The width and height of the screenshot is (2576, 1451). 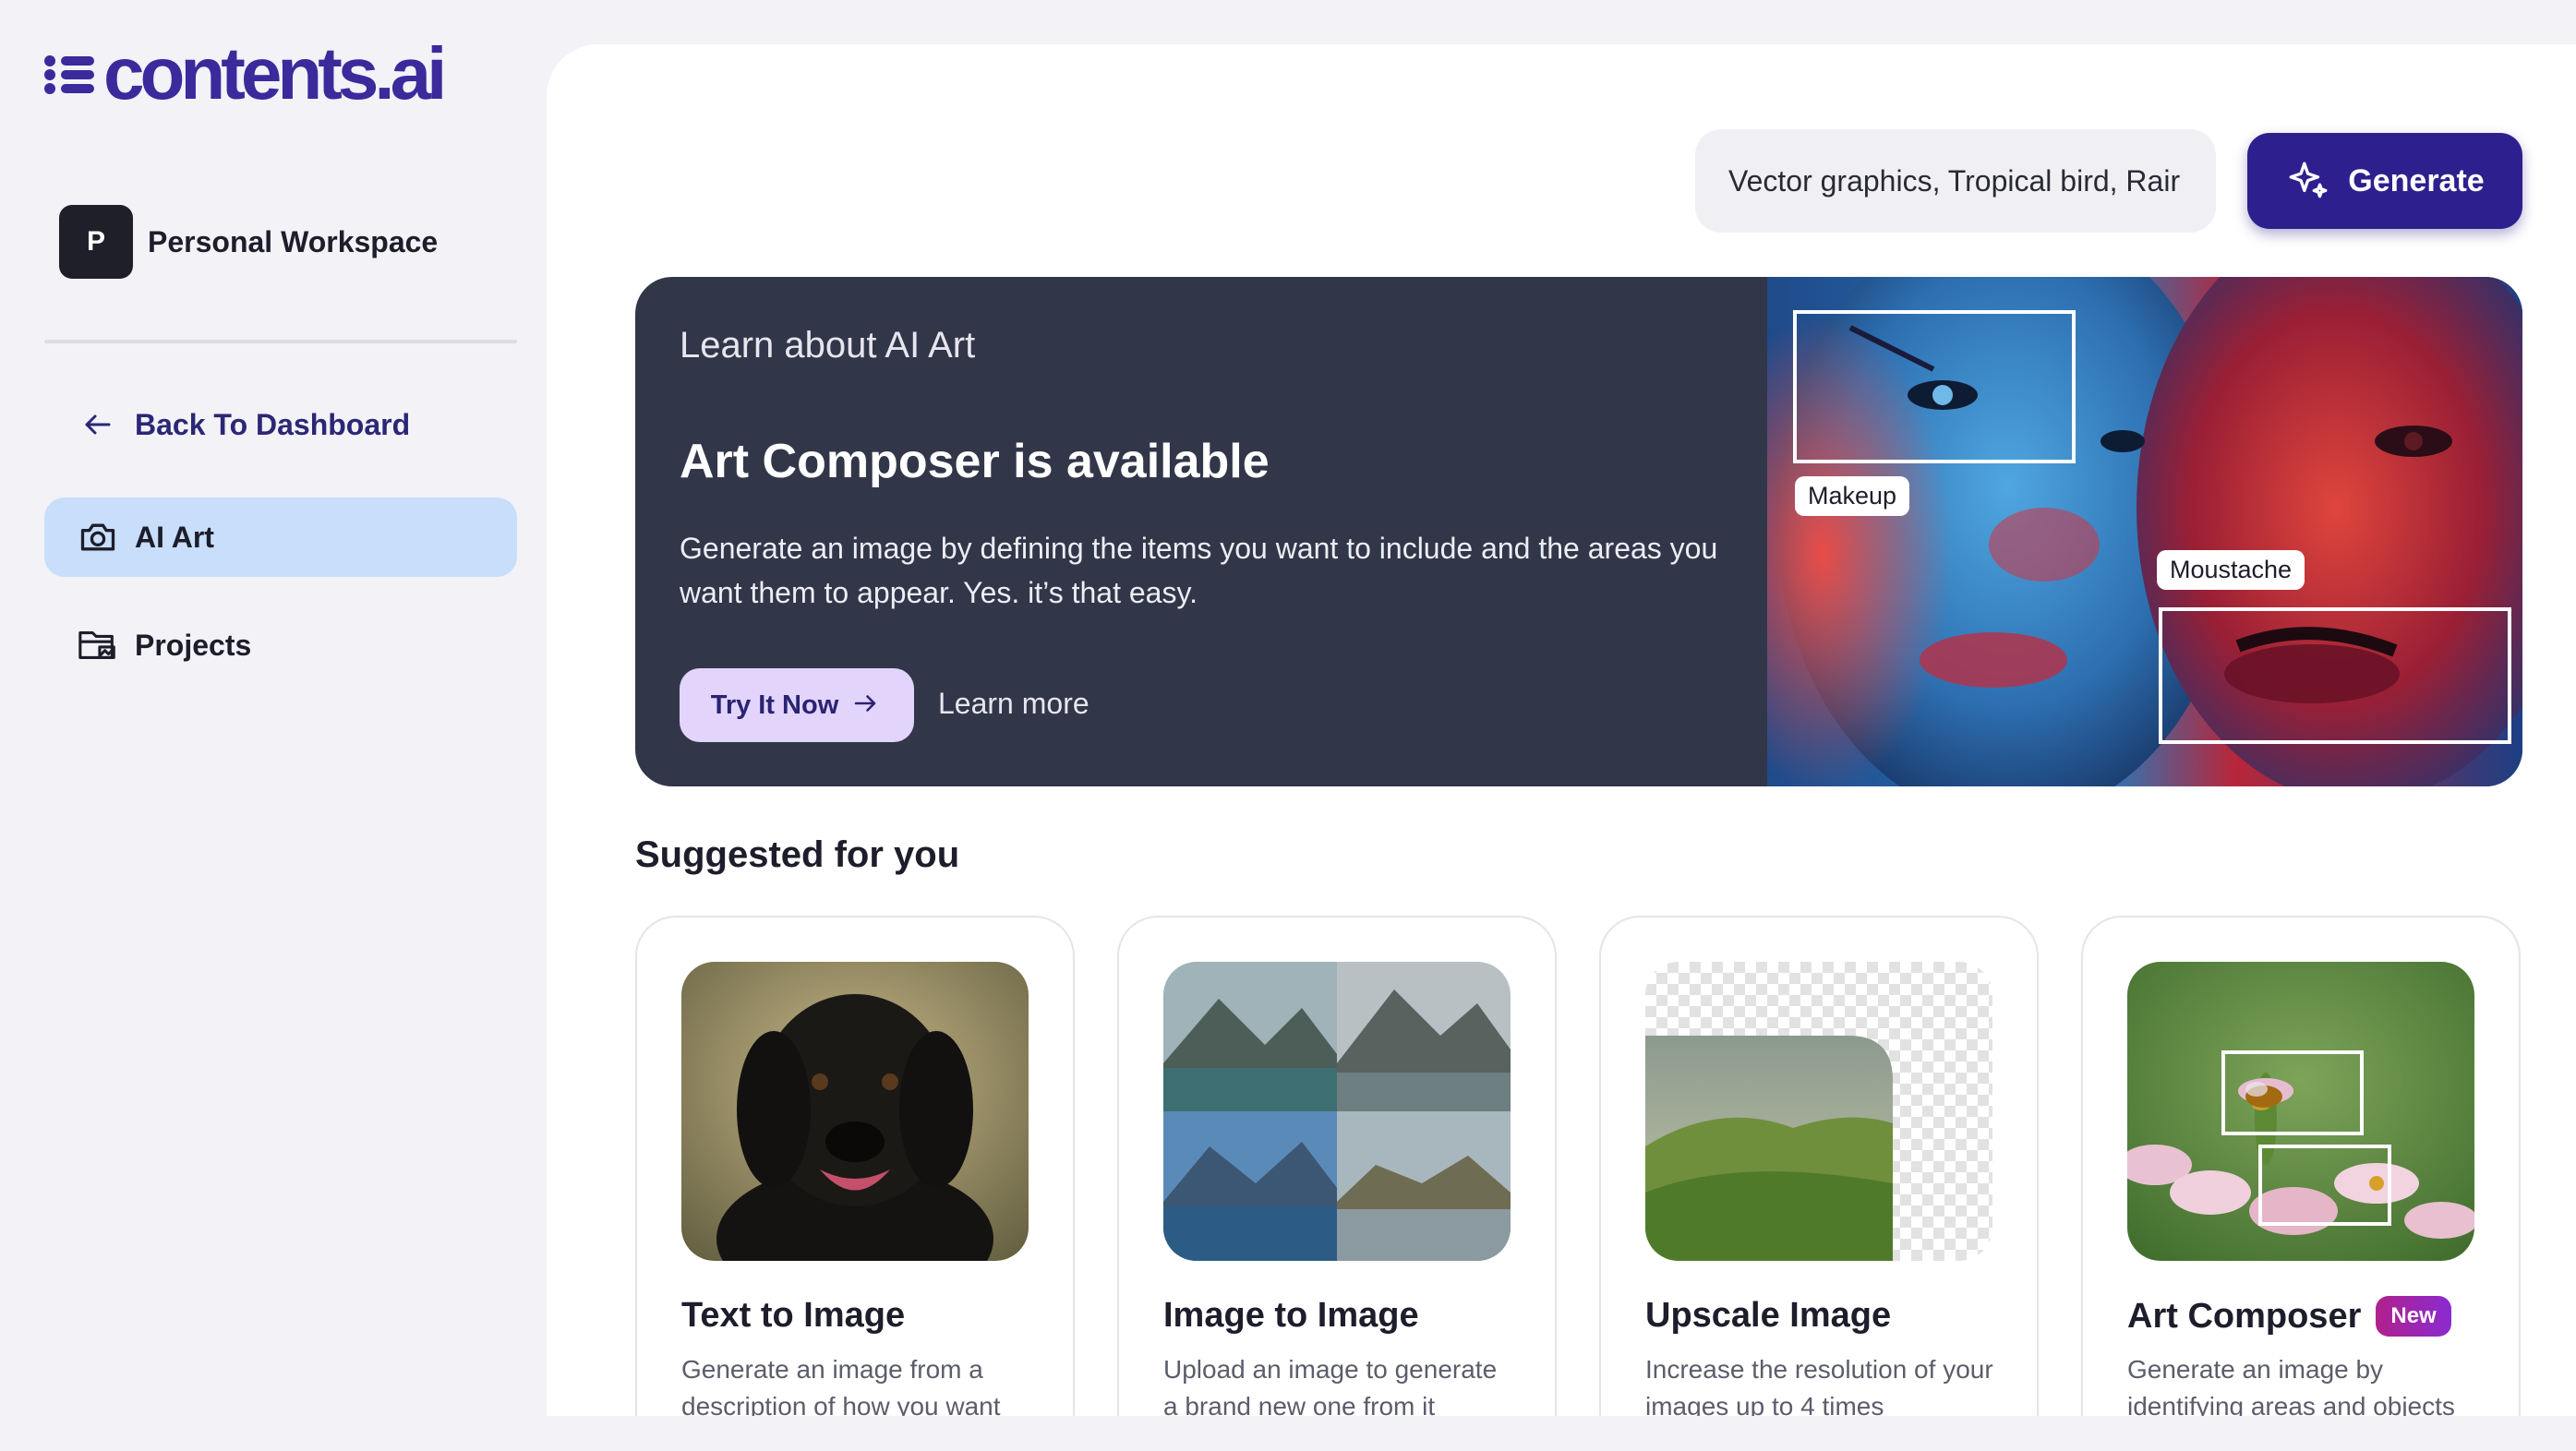 What do you see at coordinates (1818, 1111) in the screenshot?
I see `landscape-thumbnail` at bounding box center [1818, 1111].